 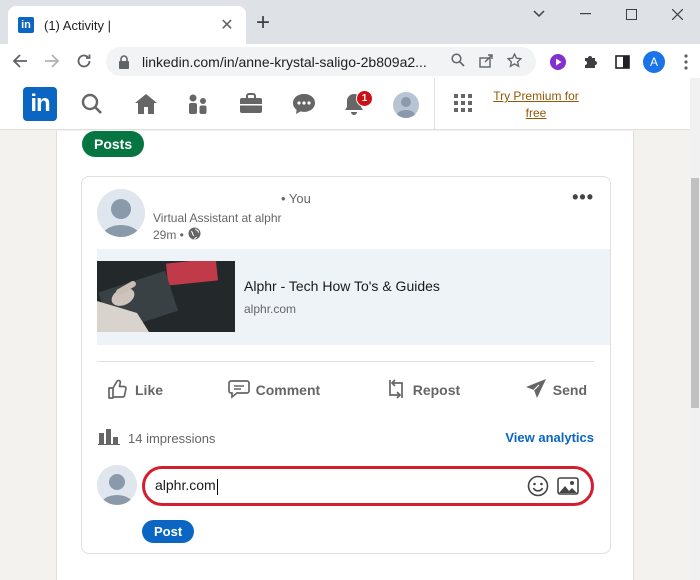 I want to click on back-arrow-icon, so click(x=20, y=61).